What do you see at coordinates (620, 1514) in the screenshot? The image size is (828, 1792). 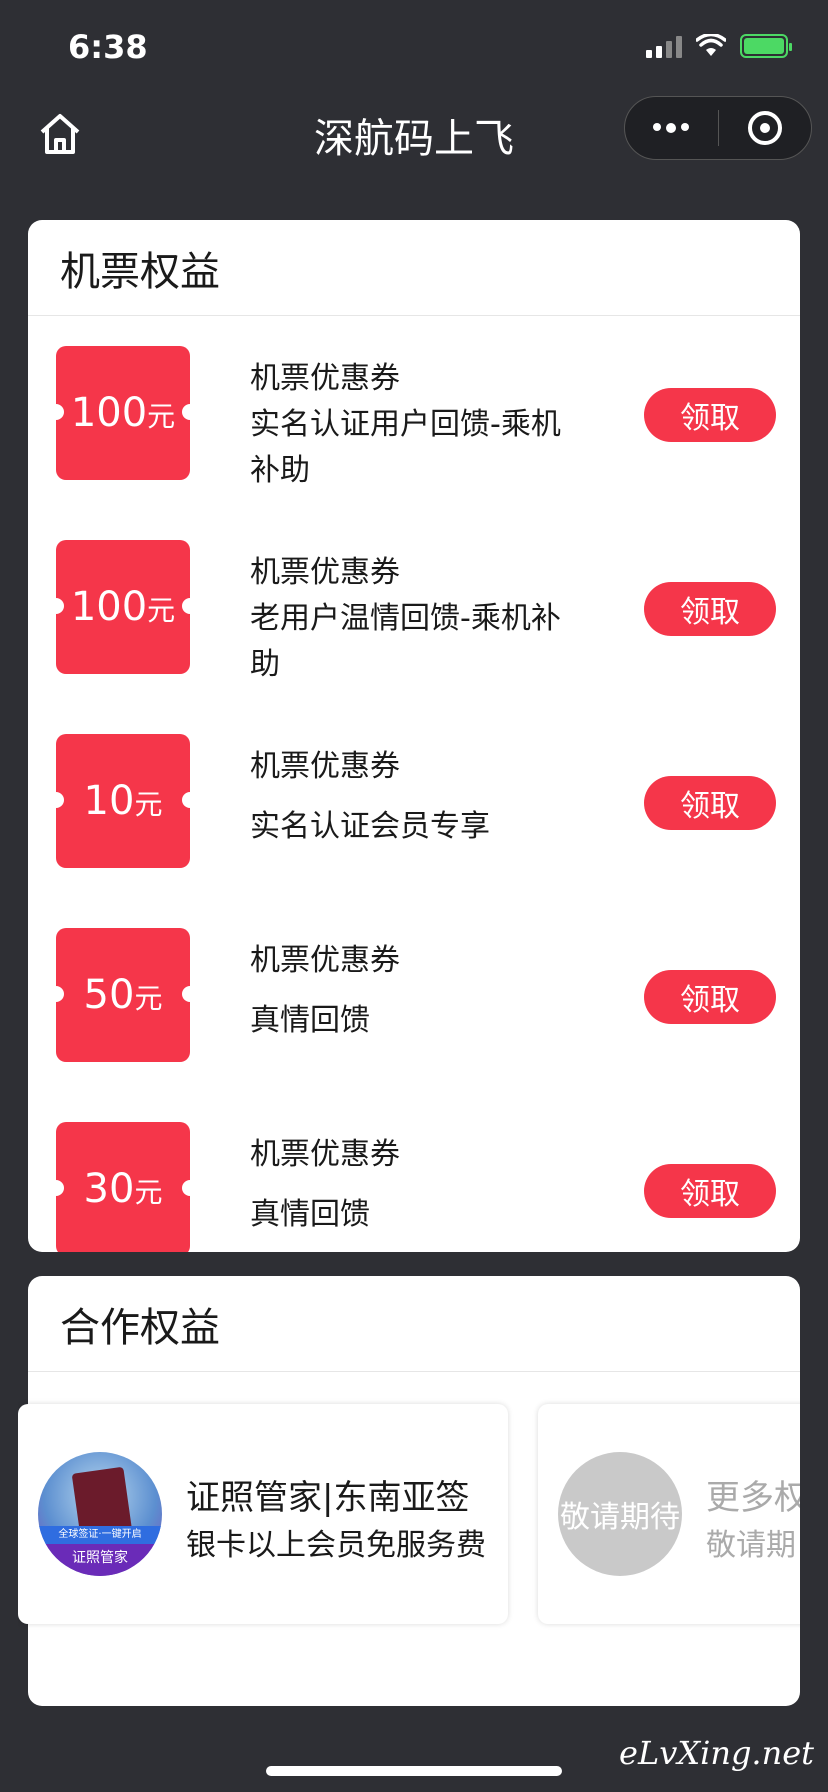 I see `coming-soon-badge: 敬请期待` at bounding box center [620, 1514].